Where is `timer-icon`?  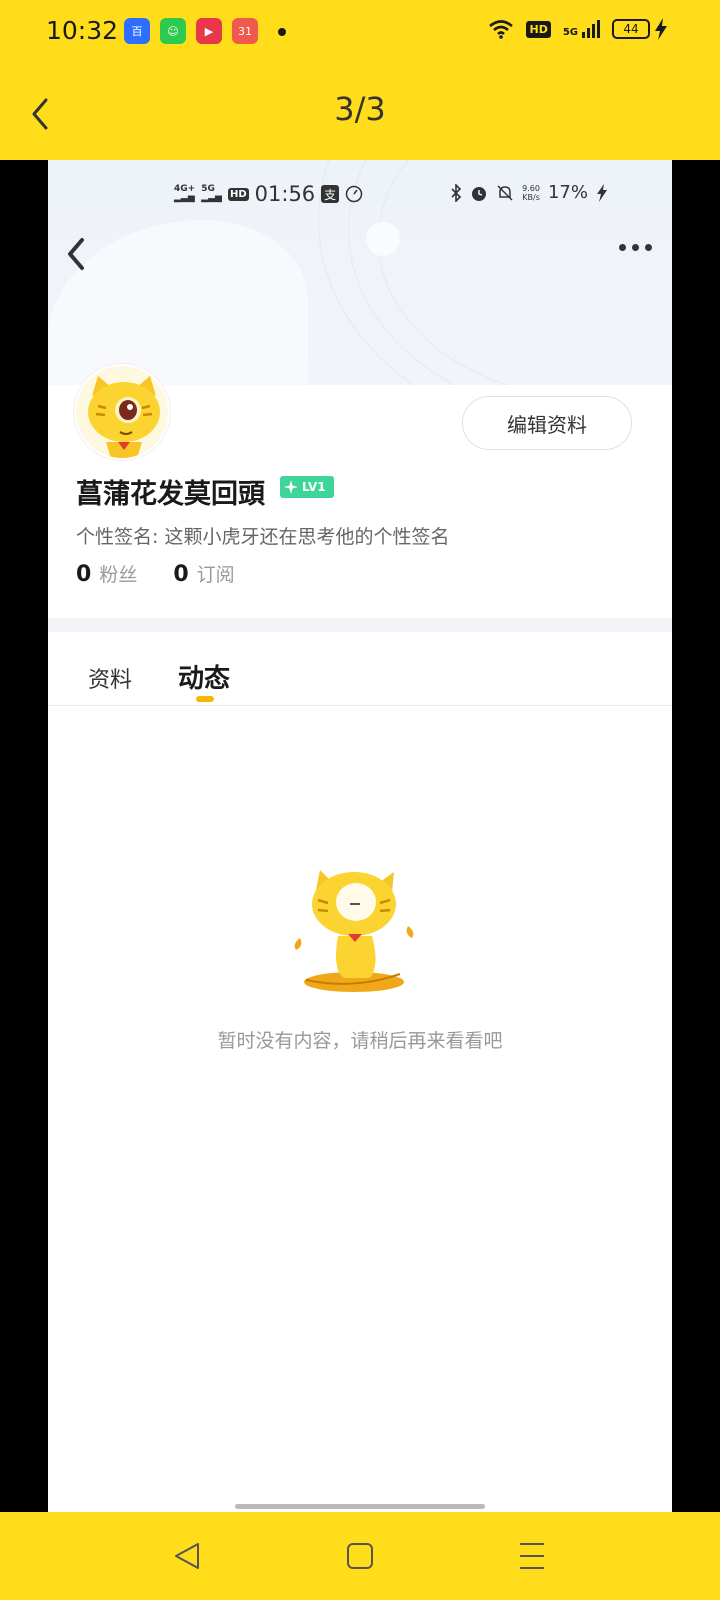
timer-icon is located at coordinates (354, 194).